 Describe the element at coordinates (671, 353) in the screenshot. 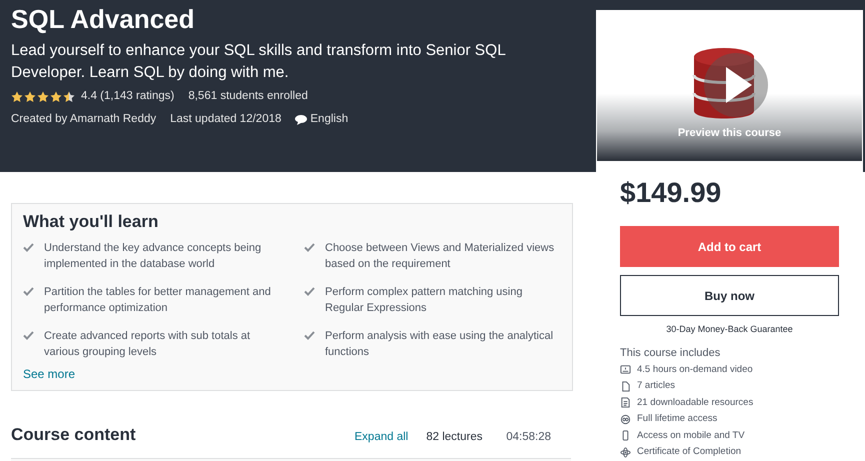

I see `includes-heading: This course includes` at that location.